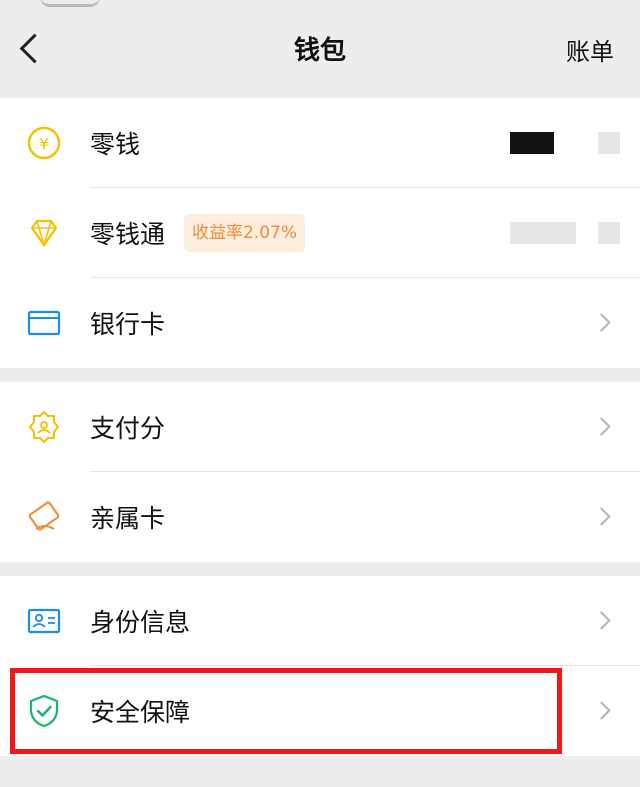 The image size is (640, 787). I want to click on navigation-bar: 钱包 账单, so click(320, 51).